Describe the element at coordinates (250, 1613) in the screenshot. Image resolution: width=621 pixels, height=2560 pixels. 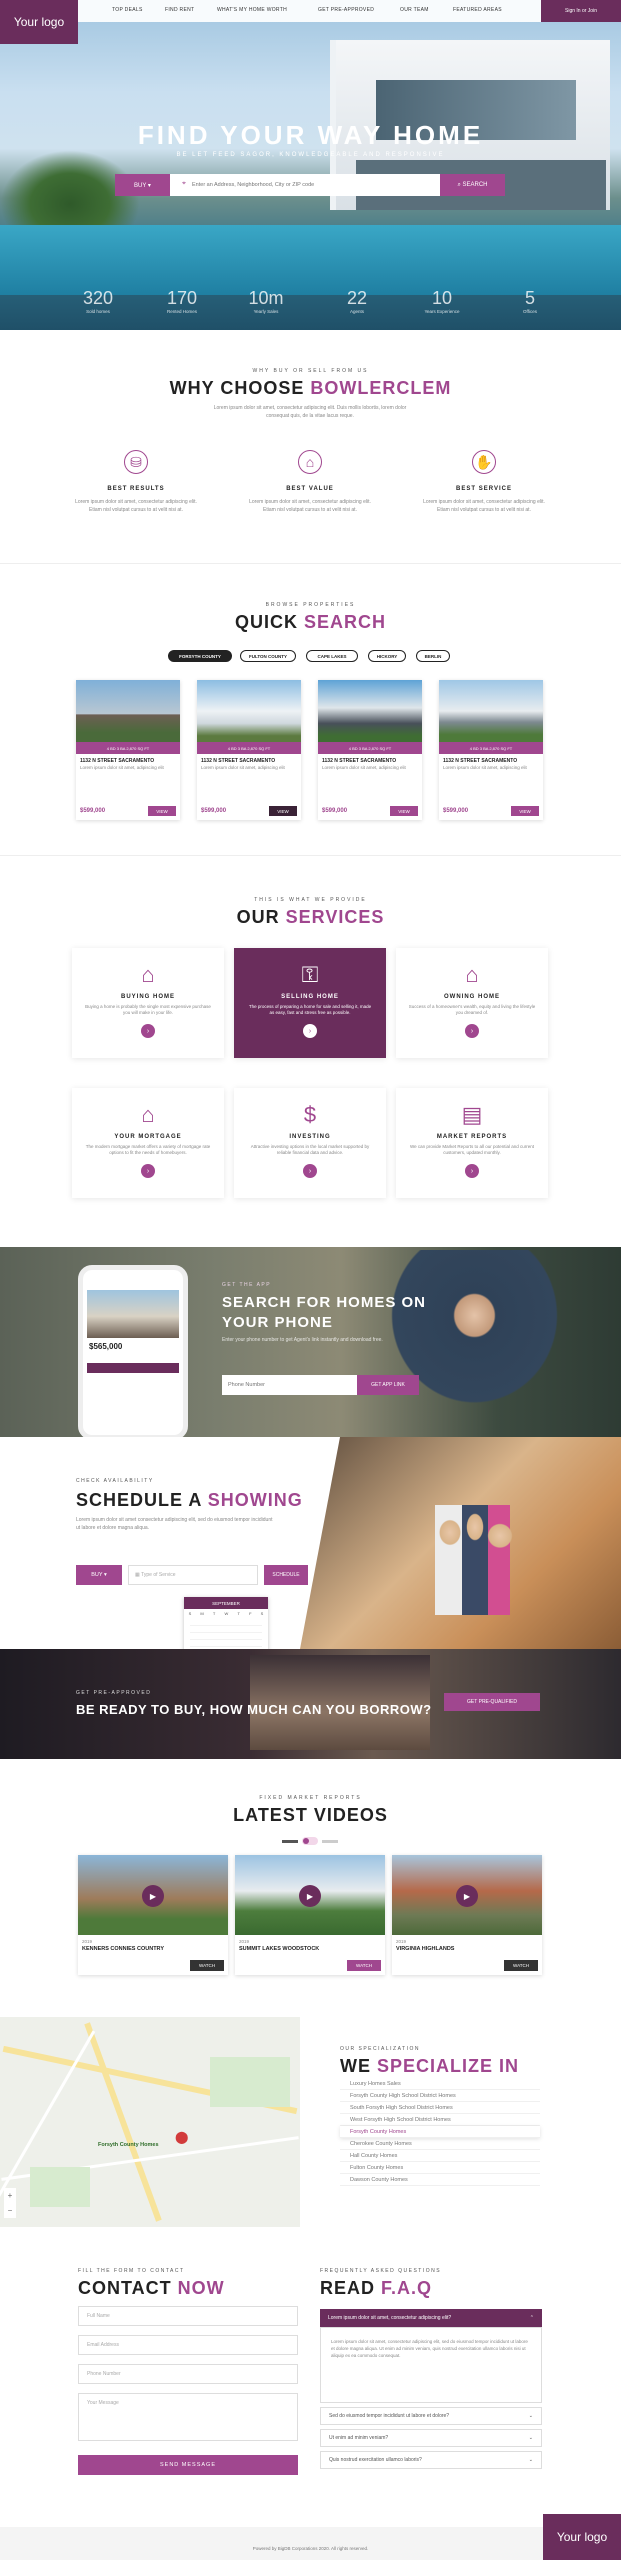
I see `weekday: F` at that location.